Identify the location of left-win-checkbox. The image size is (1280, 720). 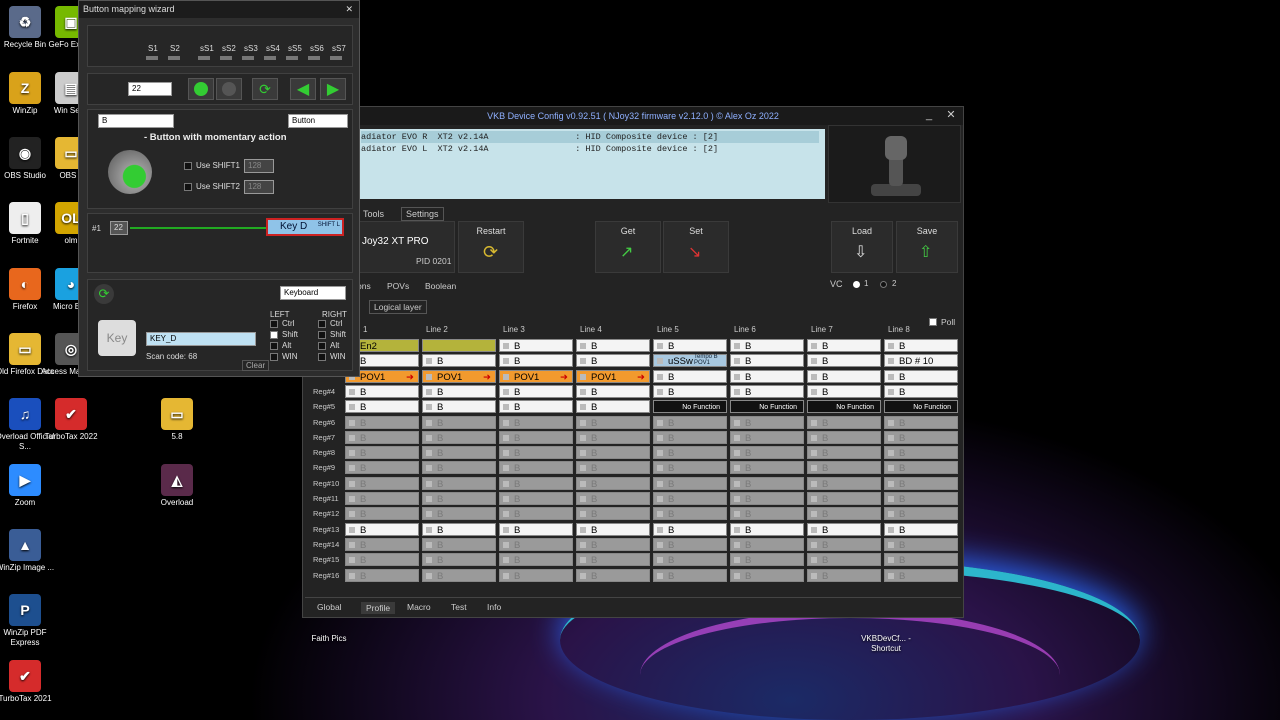
(274, 357).